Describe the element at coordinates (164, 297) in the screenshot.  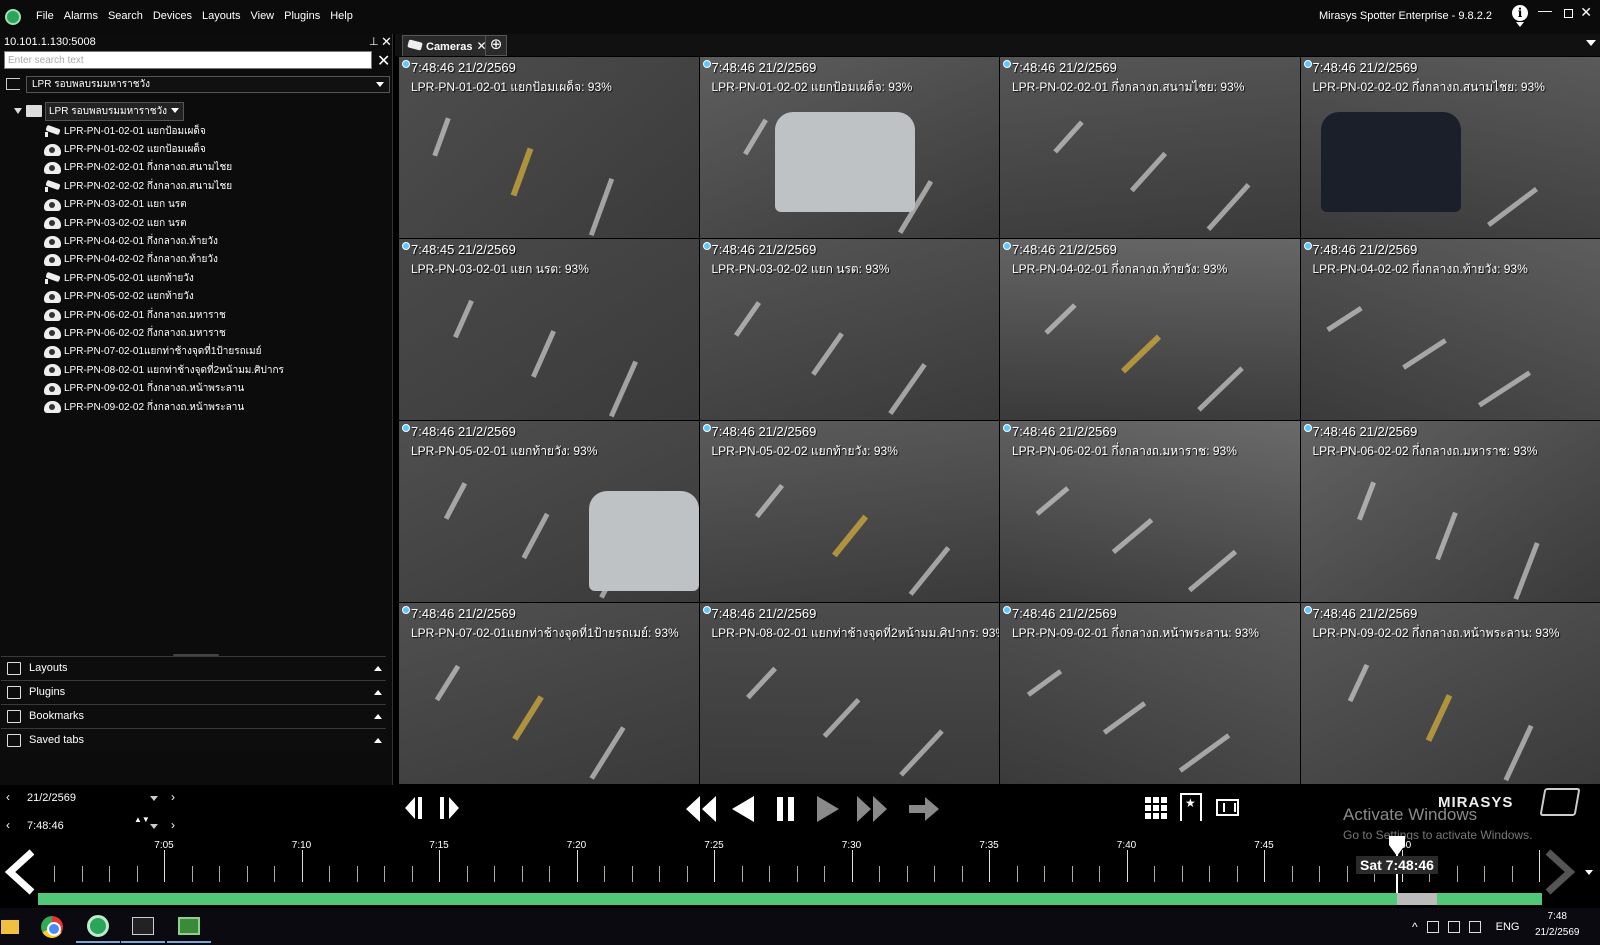
I see `camera-list-item: LPR-PN-05-02-02 แยกท้ายวัง` at that location.